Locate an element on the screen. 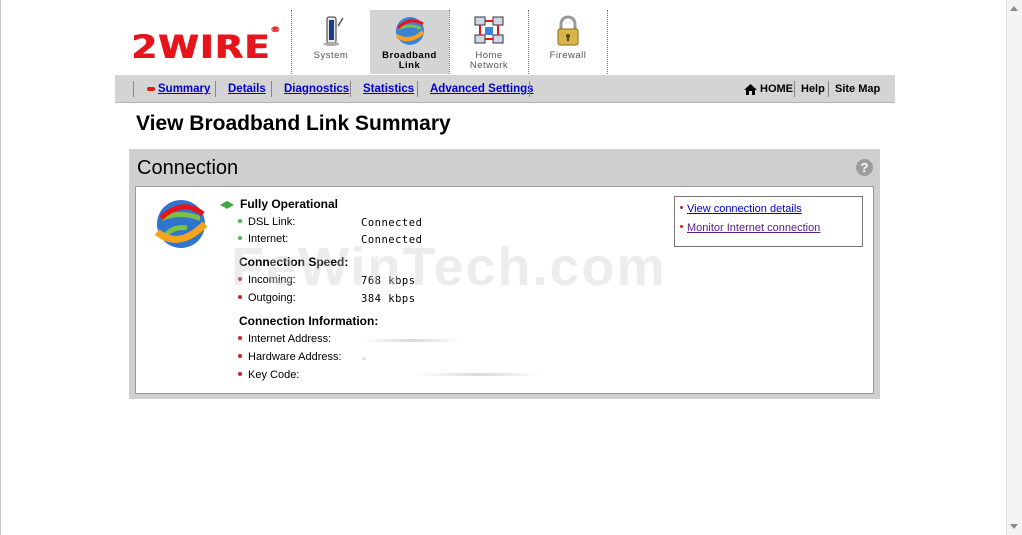 The image size is (1022, 535). subnav-details: Details is located at coordinates (247, 89).